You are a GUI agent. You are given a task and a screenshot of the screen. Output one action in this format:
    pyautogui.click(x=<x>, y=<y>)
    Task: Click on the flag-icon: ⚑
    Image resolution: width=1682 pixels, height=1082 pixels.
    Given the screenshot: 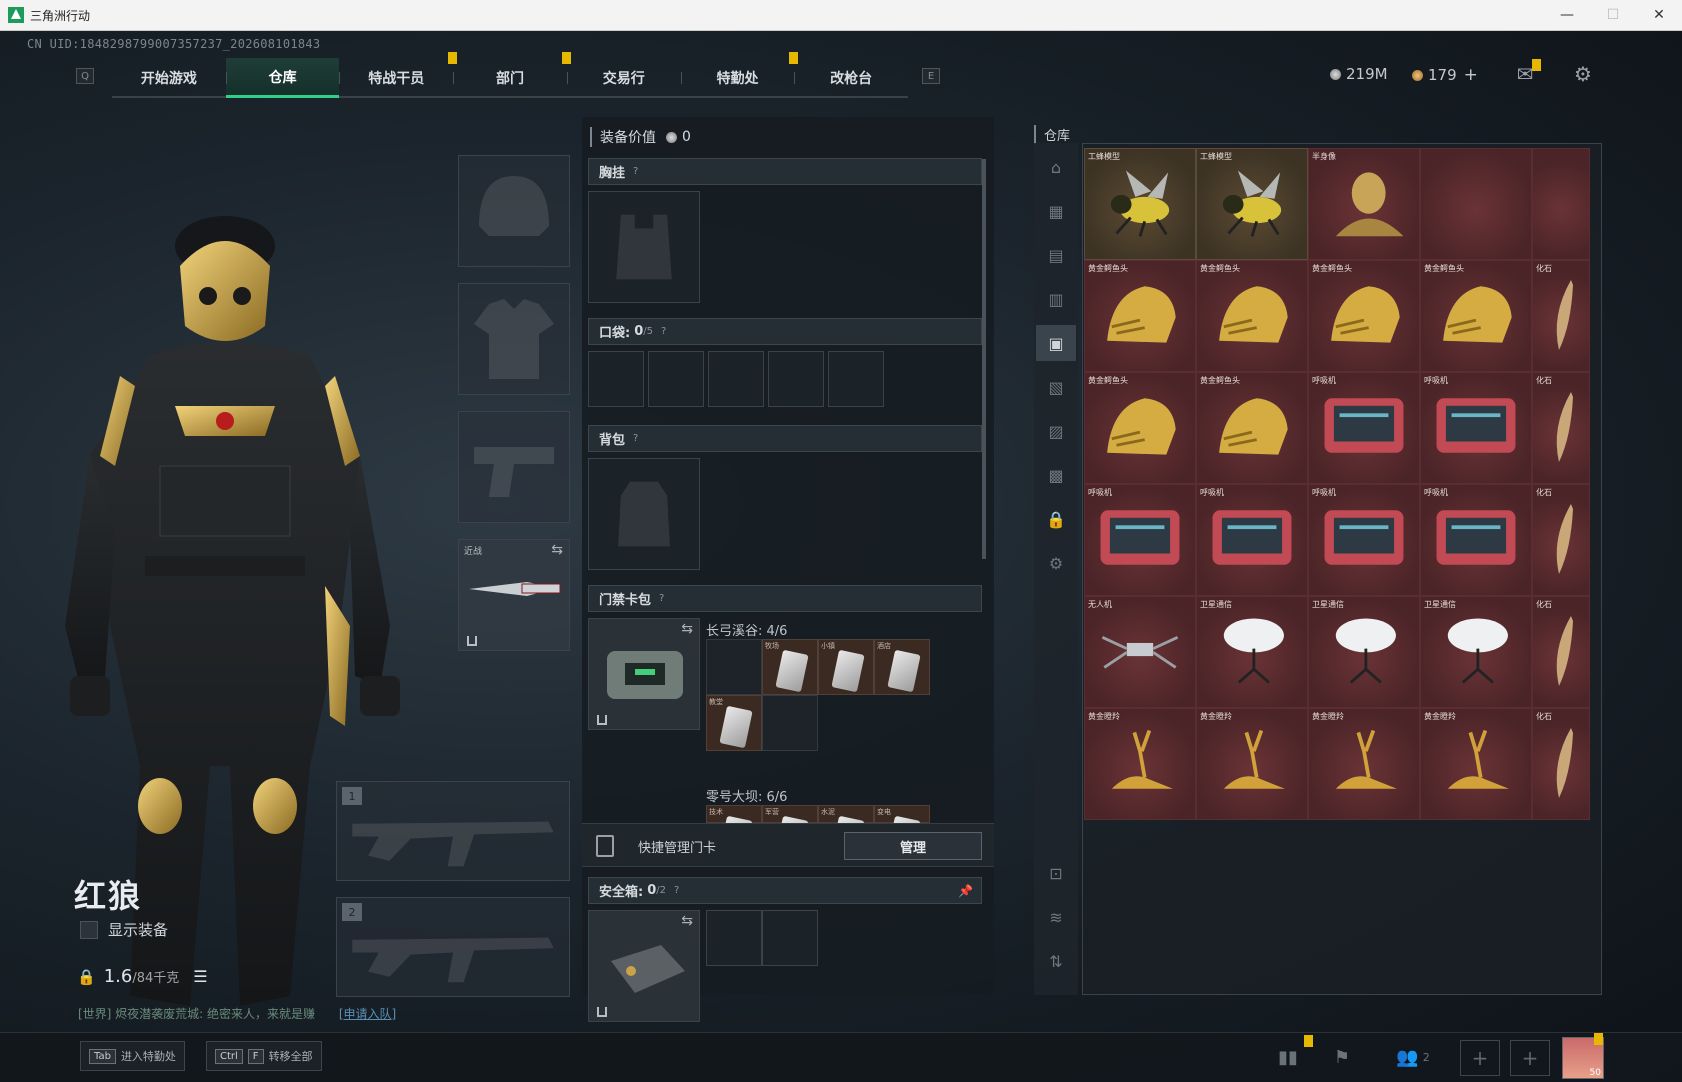 What is the action you would take?
    pyautogui.click(x=1342, y=1057)
    